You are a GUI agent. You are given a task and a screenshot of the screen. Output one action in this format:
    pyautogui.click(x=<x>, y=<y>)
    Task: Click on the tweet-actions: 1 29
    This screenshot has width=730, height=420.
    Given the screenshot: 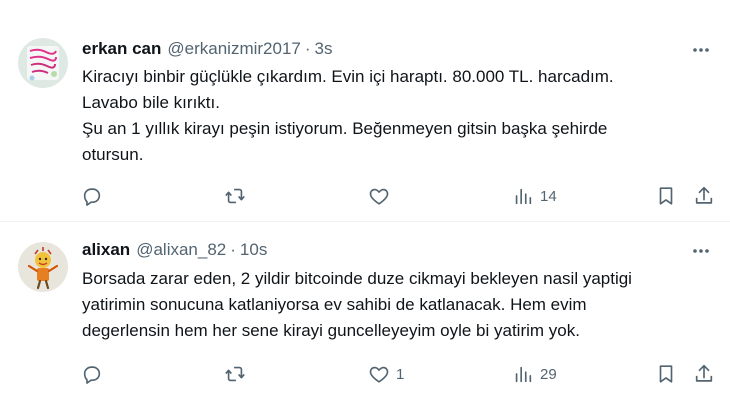 What is the action you would take?
    pyautogui.click(x=365, y=374)
    